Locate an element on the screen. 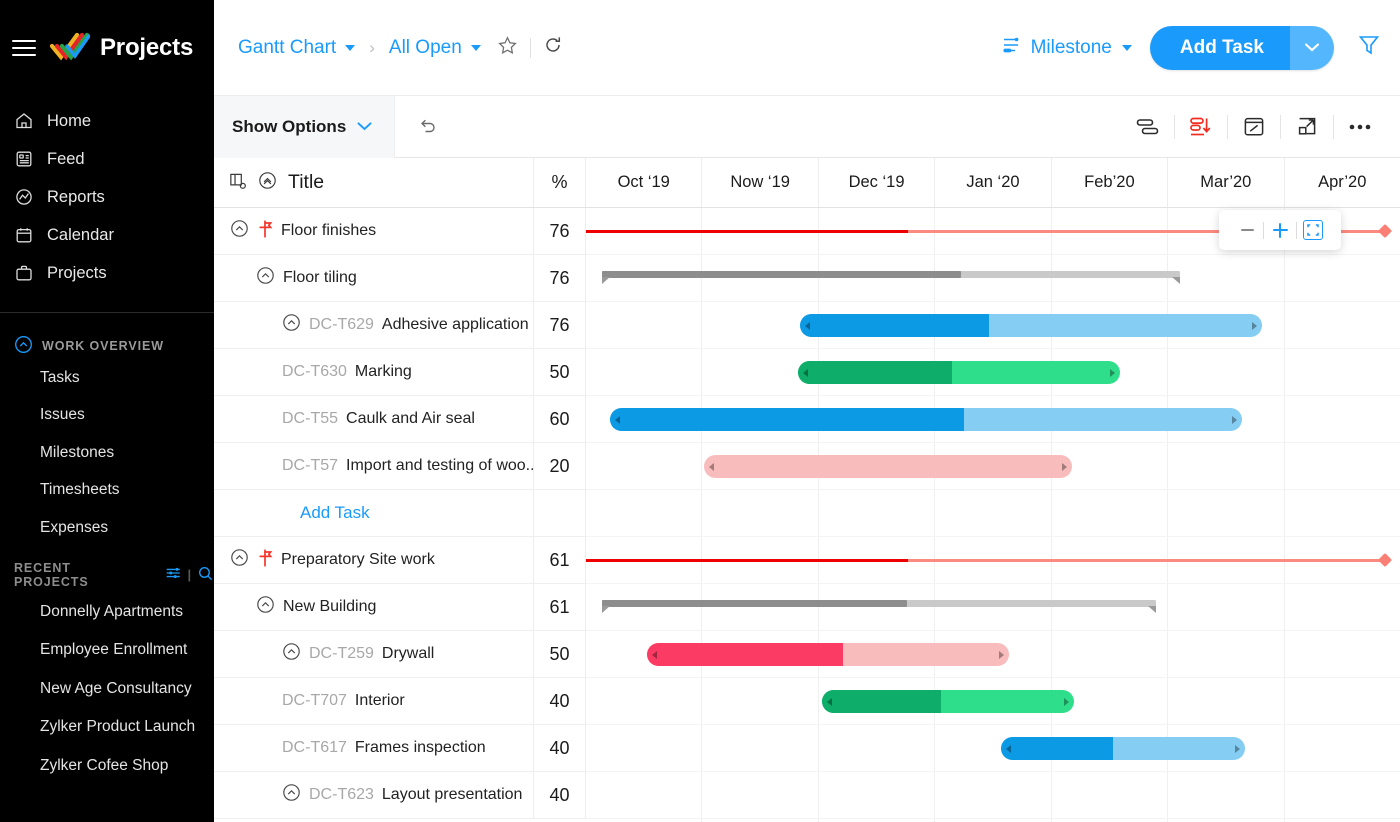 This screenshot has height=822, width=1400. table-row: Floor tiling 76 is located at coordinates (400, 278).